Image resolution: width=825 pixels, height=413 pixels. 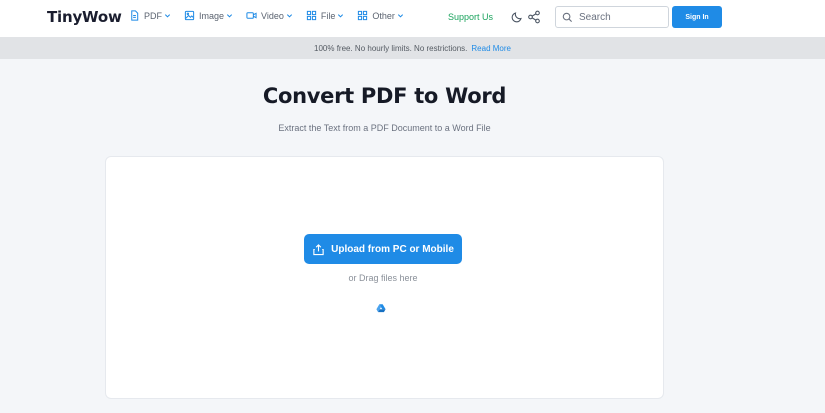 I want to click on search-box, so click(x=612, y=17).